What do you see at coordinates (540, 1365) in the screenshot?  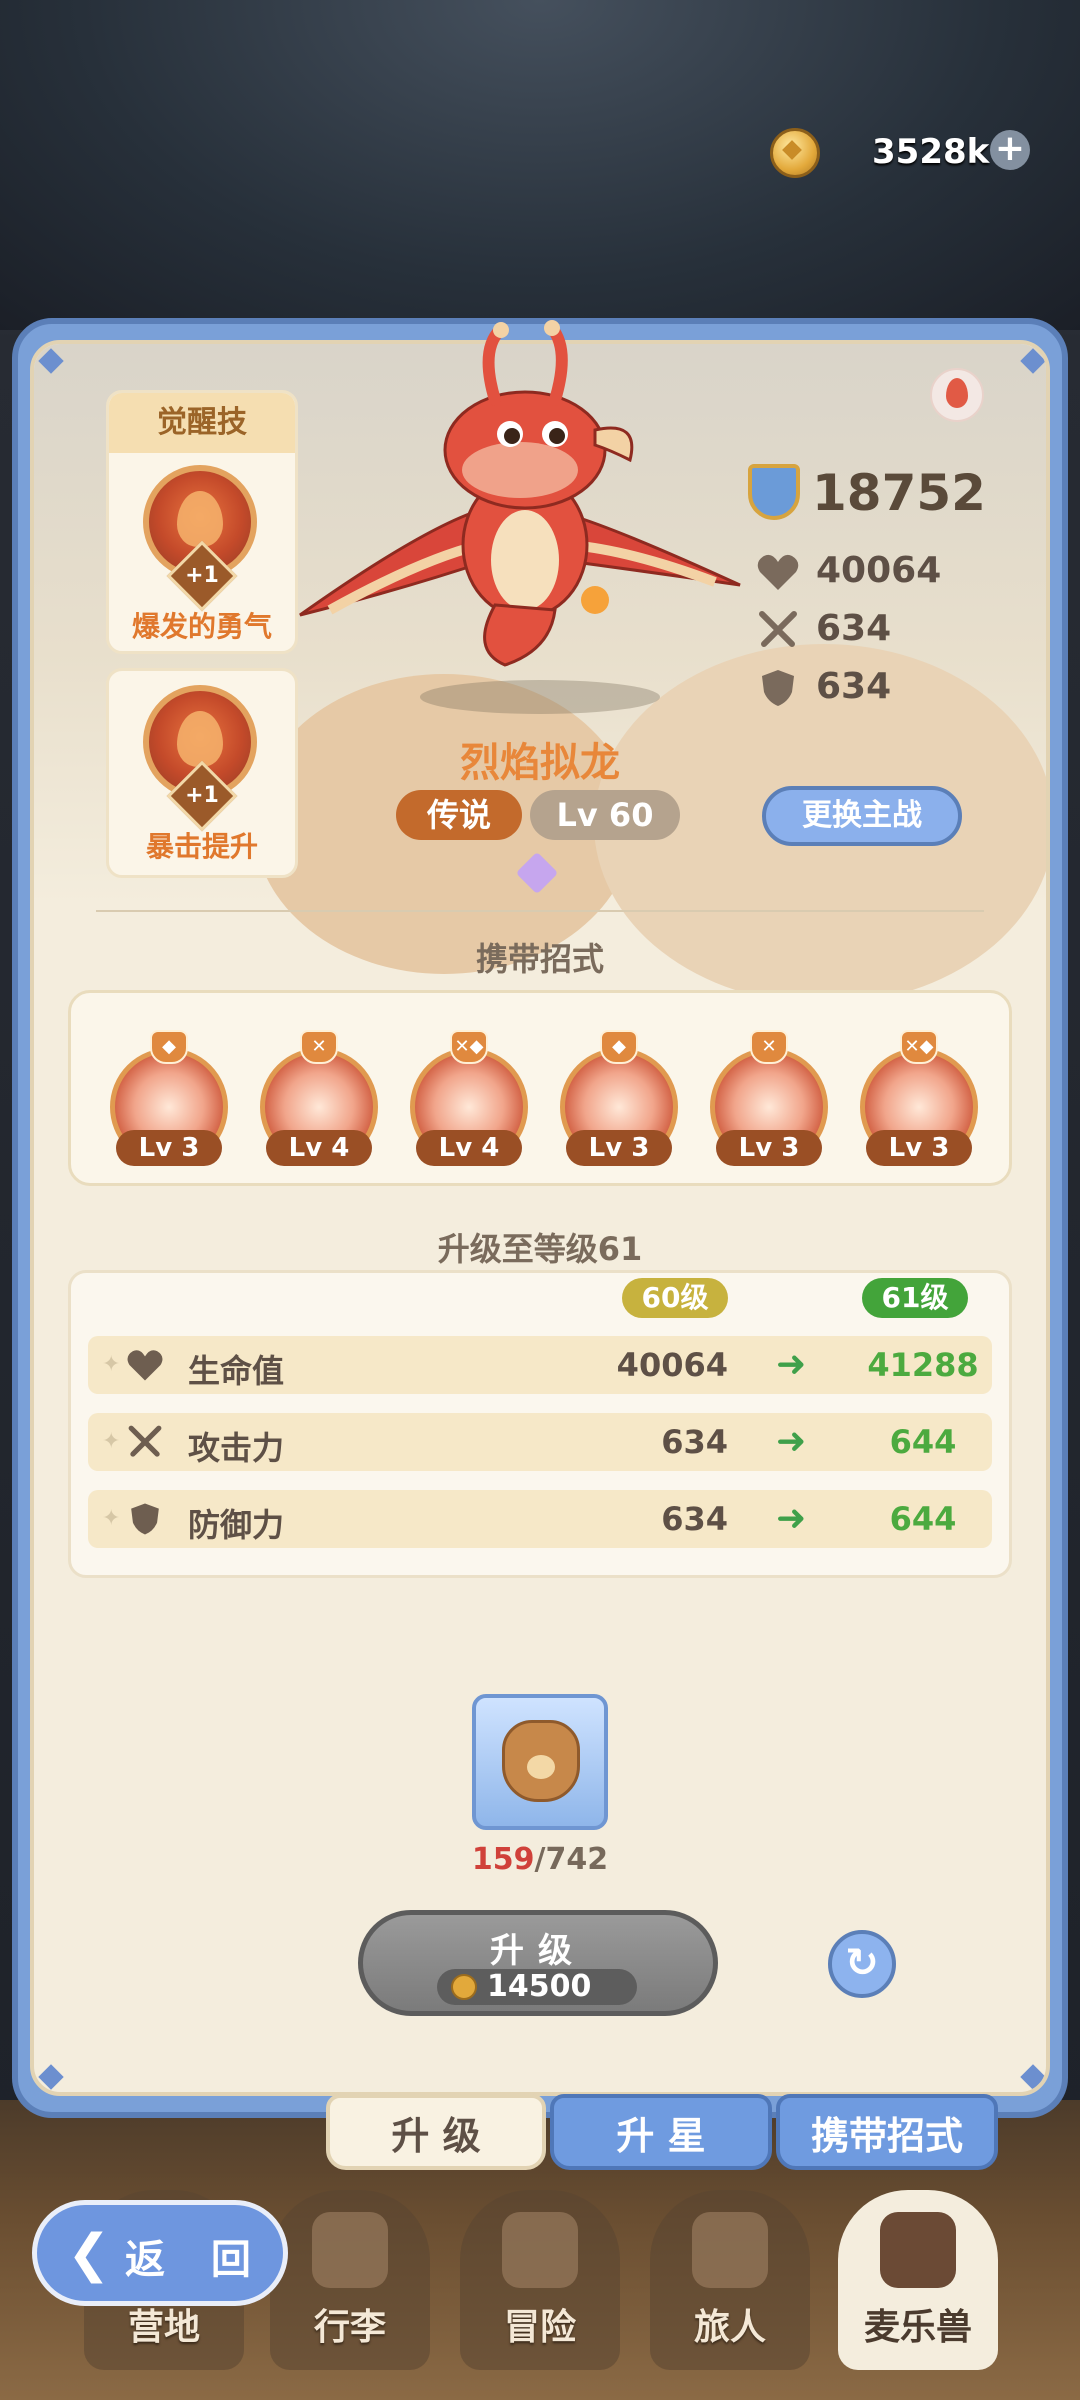 I see `stat-row-hp: ✦ 生命值 40064 ➜ 41288` at bounding box center [540, 1365].